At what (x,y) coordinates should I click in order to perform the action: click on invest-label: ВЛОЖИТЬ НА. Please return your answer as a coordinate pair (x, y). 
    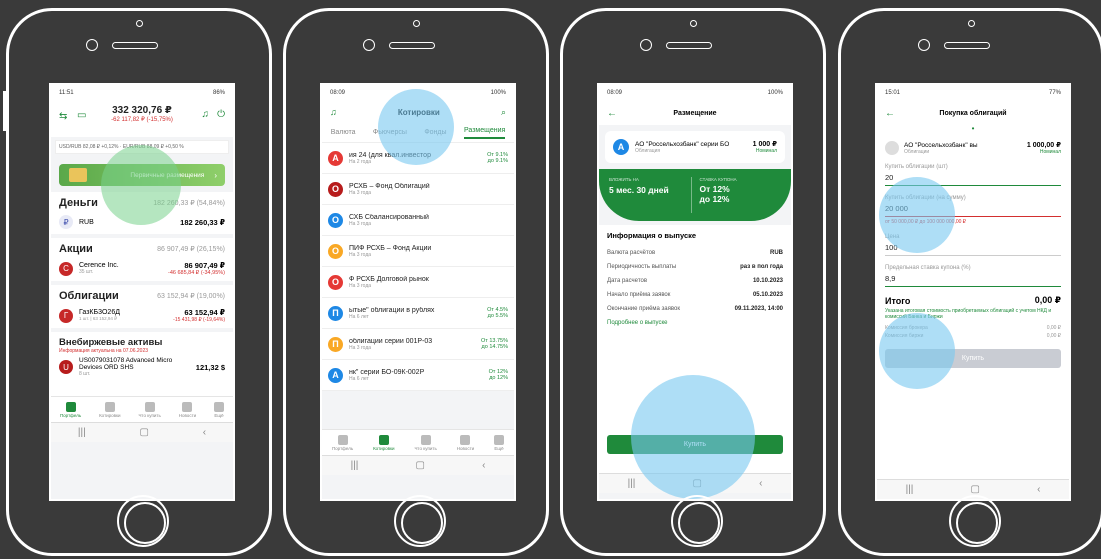
    Looking at the image, I should click on (624, 179).